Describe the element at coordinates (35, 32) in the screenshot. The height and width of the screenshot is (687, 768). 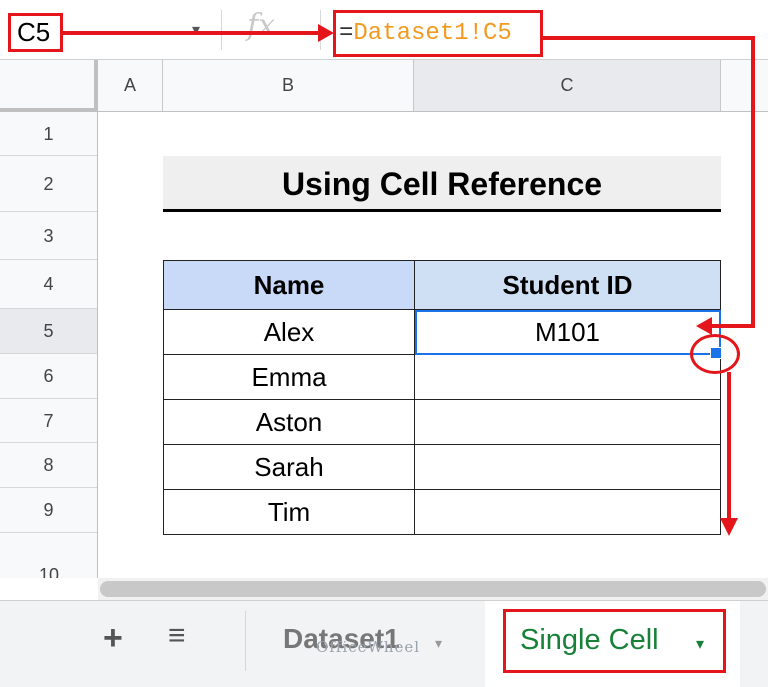
I see `name-box: C5` at that location.